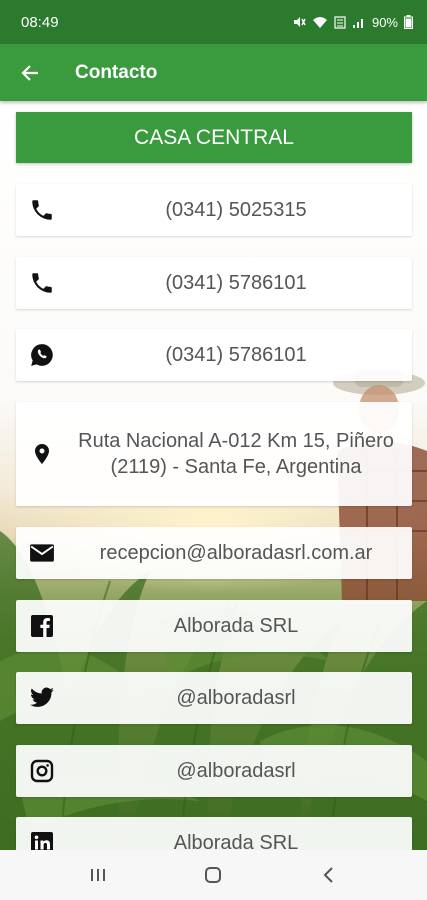  I want to click on contact-phone-2: (0341) 5786101, so click(214, 283).